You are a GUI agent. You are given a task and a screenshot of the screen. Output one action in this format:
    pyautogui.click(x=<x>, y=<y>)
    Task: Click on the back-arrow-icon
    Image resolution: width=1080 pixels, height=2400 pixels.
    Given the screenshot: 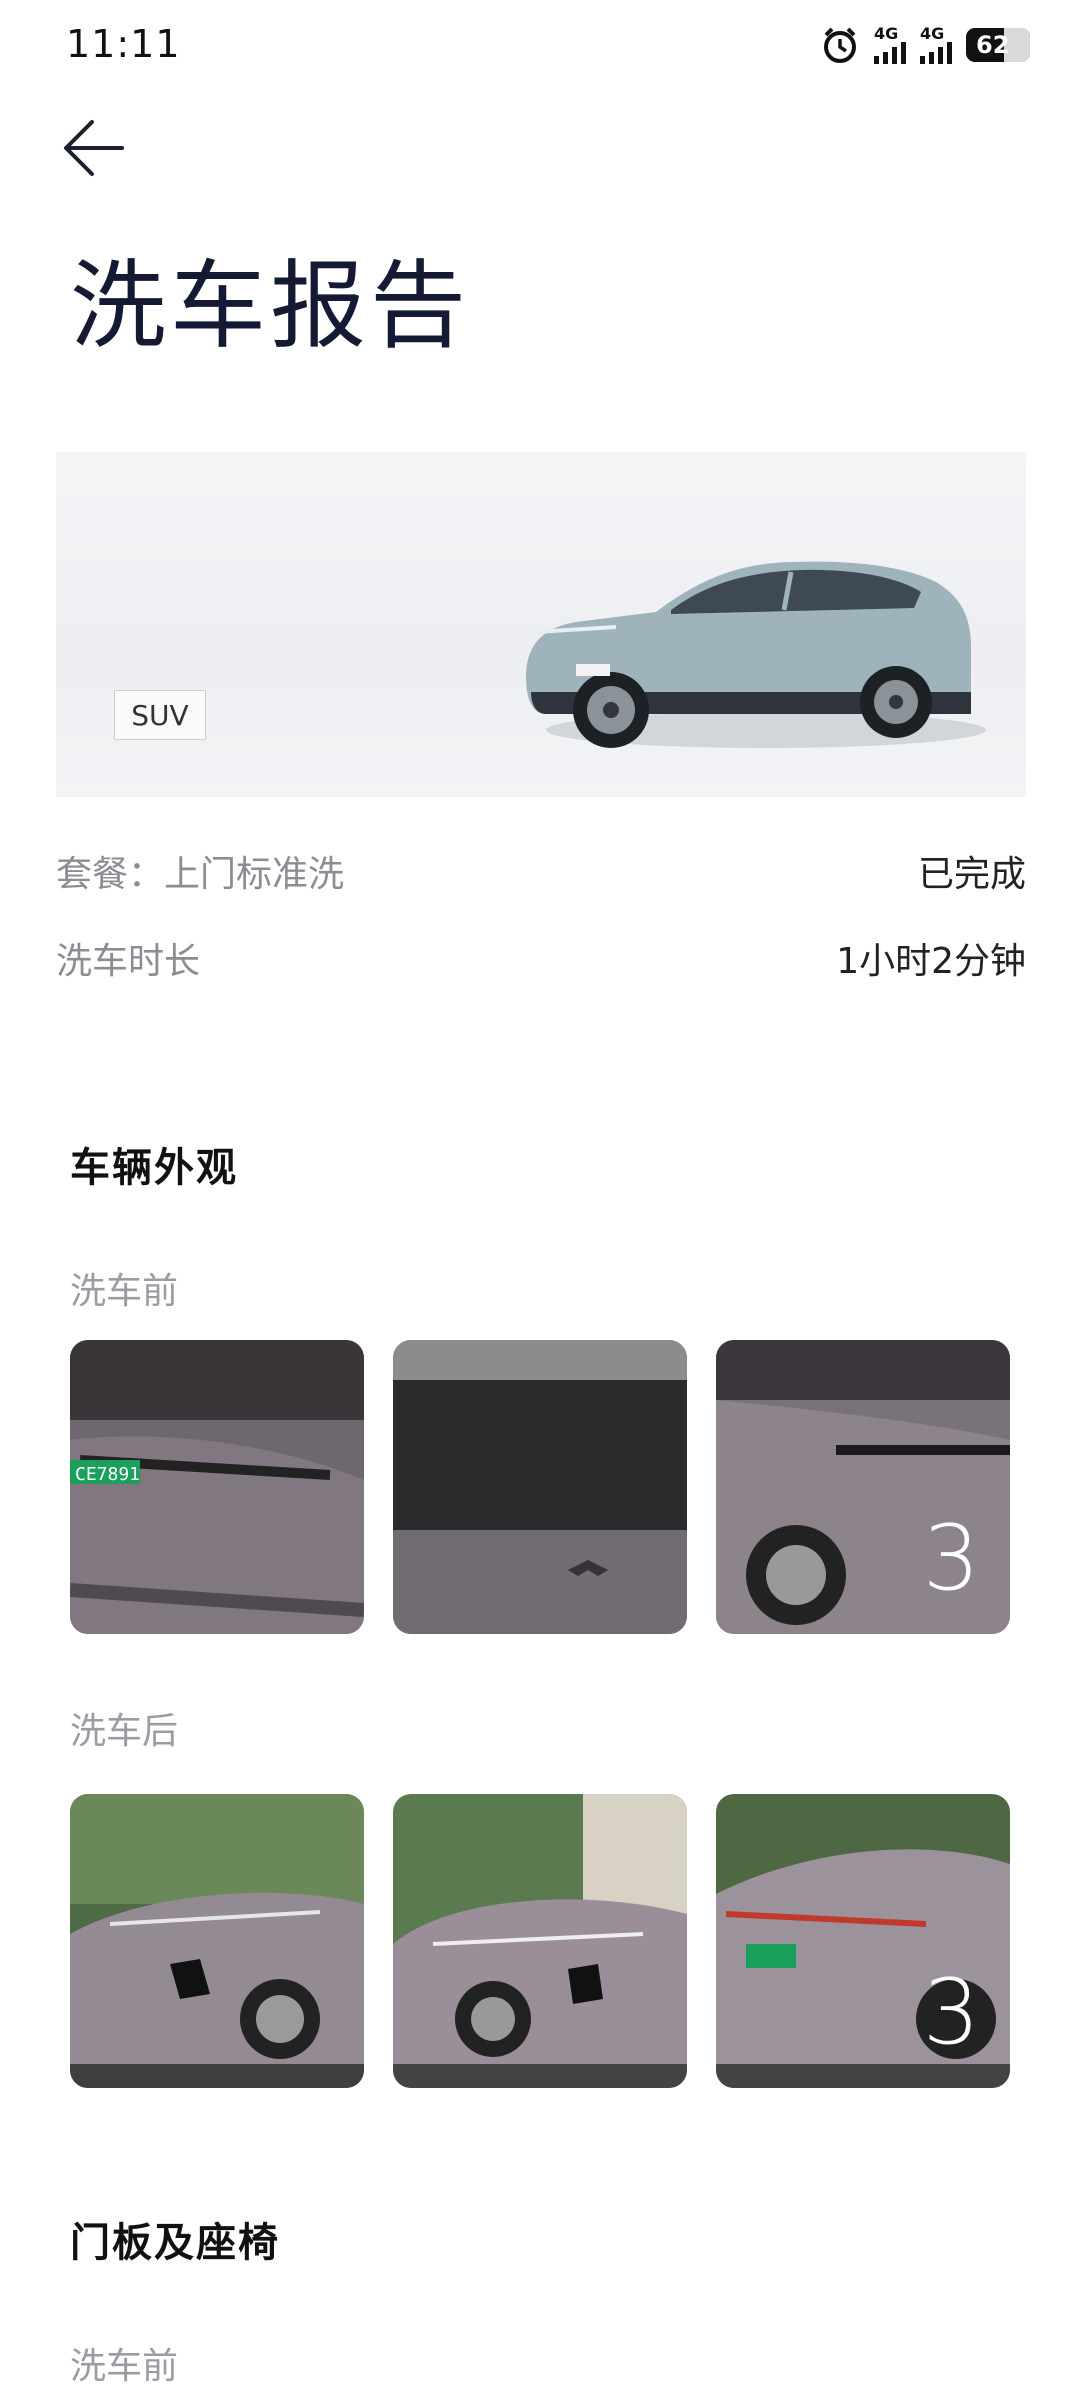 What is the action you would take?
    pyautogui.click(x=94, y=148)
    